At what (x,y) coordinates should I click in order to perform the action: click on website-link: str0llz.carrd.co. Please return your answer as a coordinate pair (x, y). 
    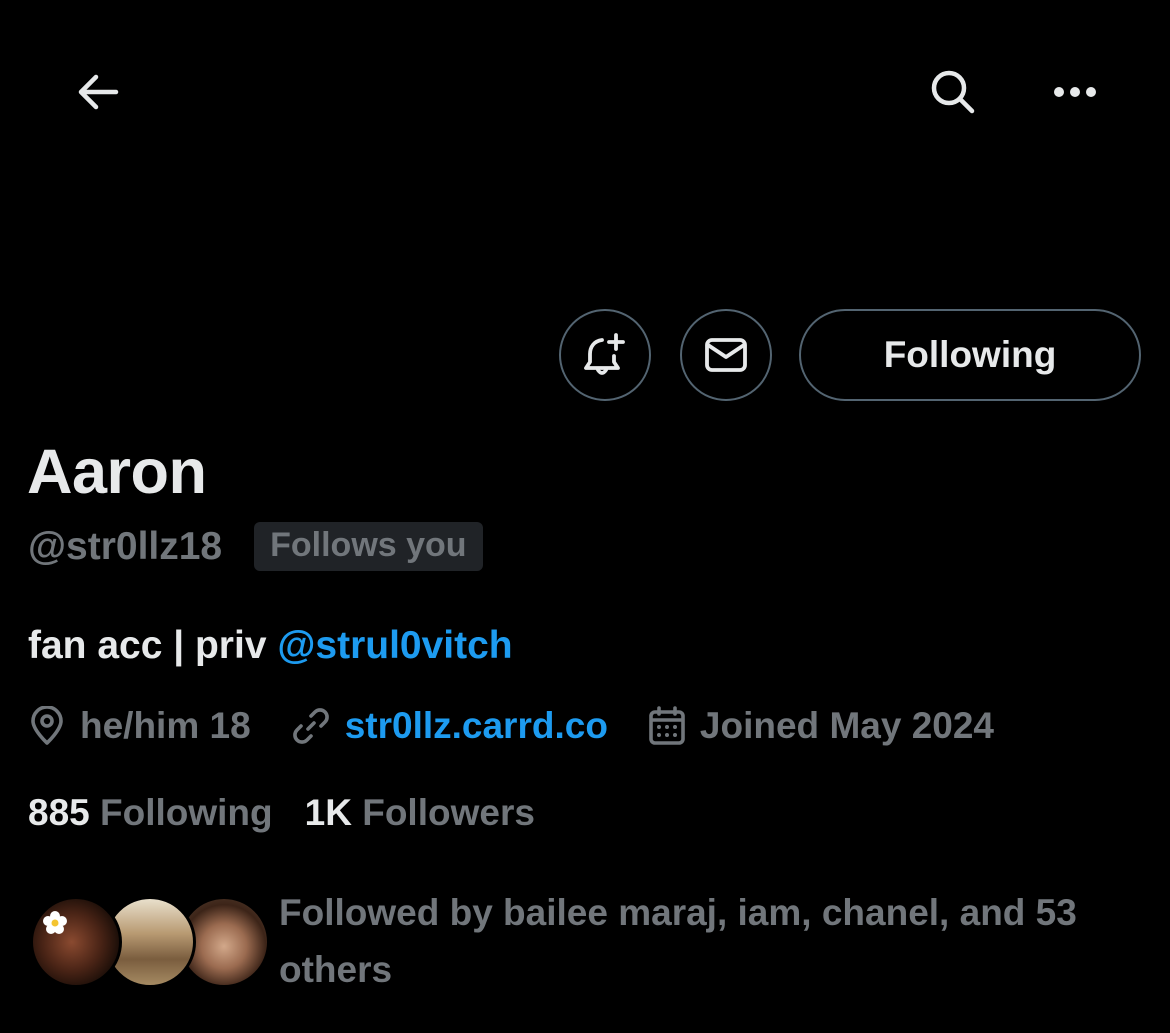
    Looking at the image, I should click on (476, 726).